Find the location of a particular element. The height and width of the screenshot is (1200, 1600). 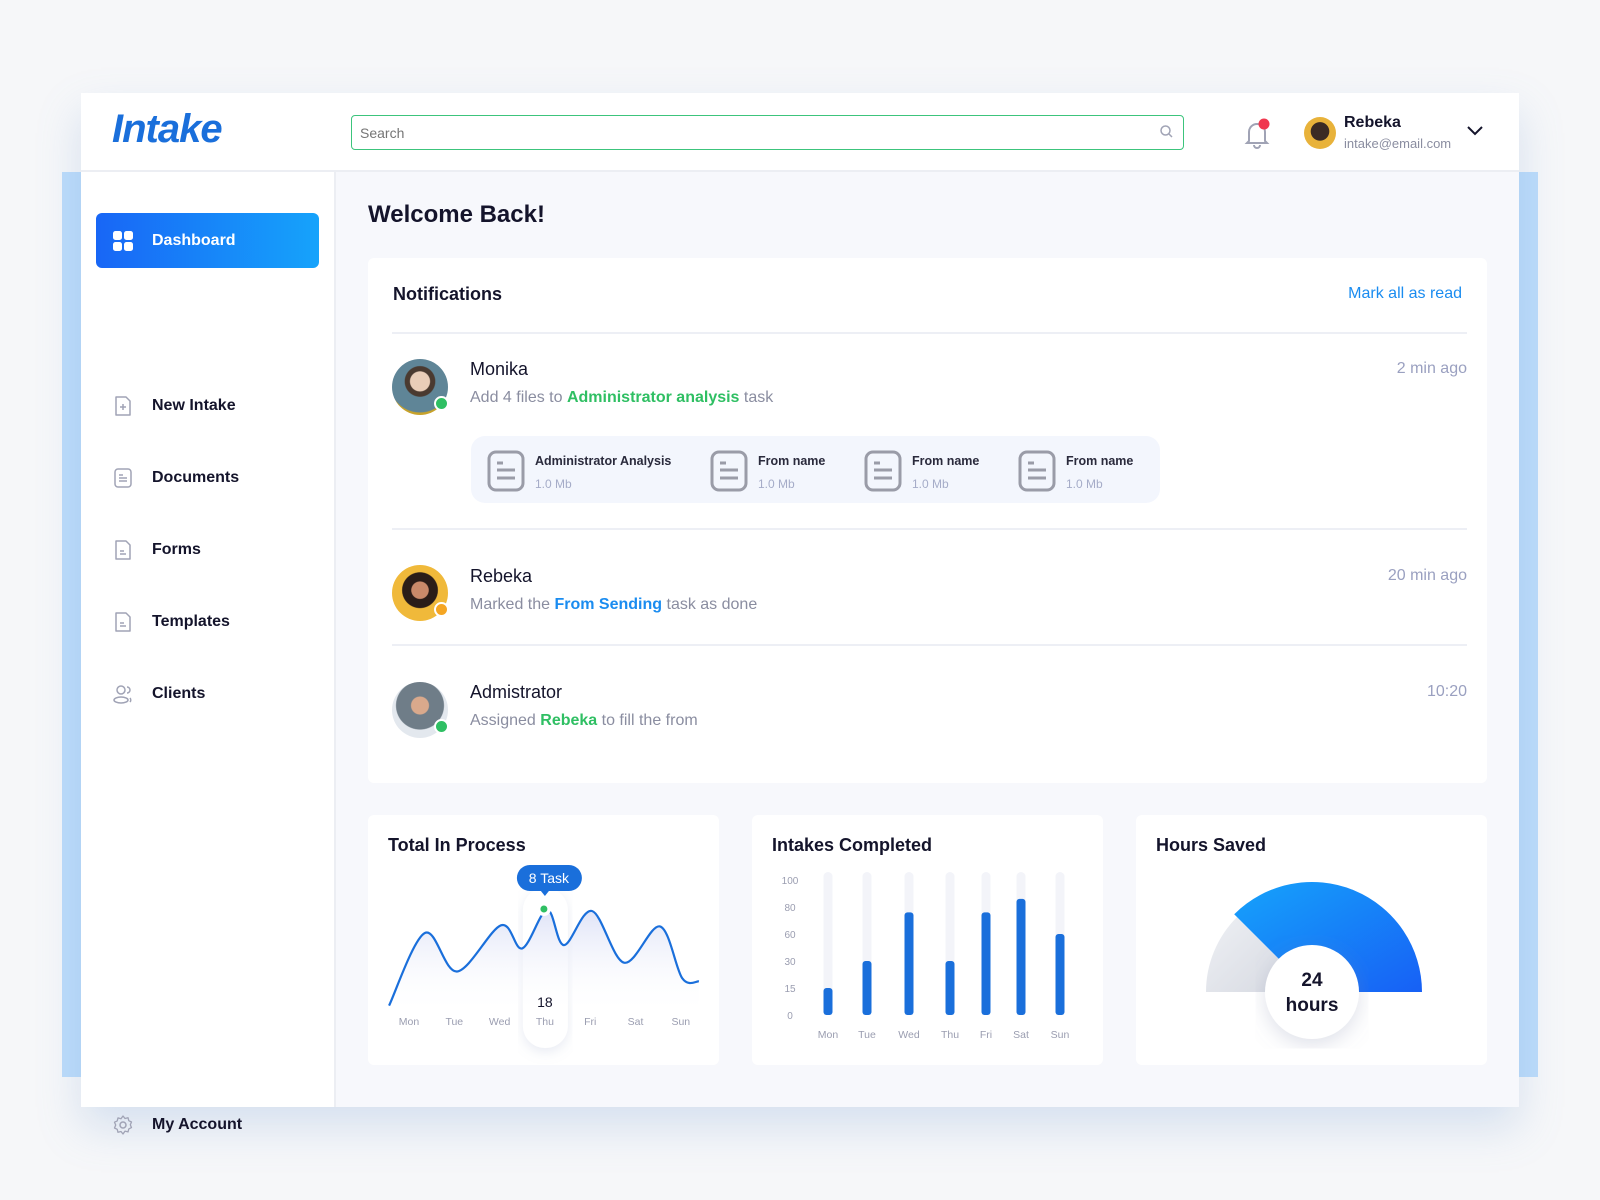

text: to fill the from is located at coordinates (647, 720).